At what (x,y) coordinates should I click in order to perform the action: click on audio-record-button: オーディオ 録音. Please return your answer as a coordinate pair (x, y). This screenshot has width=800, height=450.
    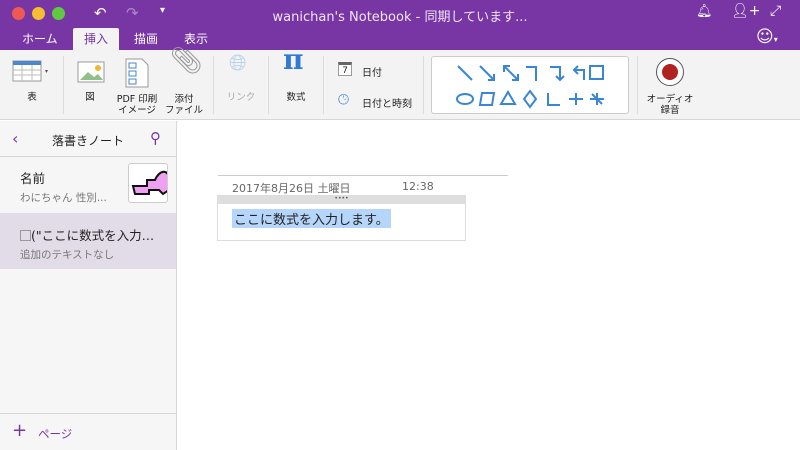
    Looking at the image, I should click on (670, 85).